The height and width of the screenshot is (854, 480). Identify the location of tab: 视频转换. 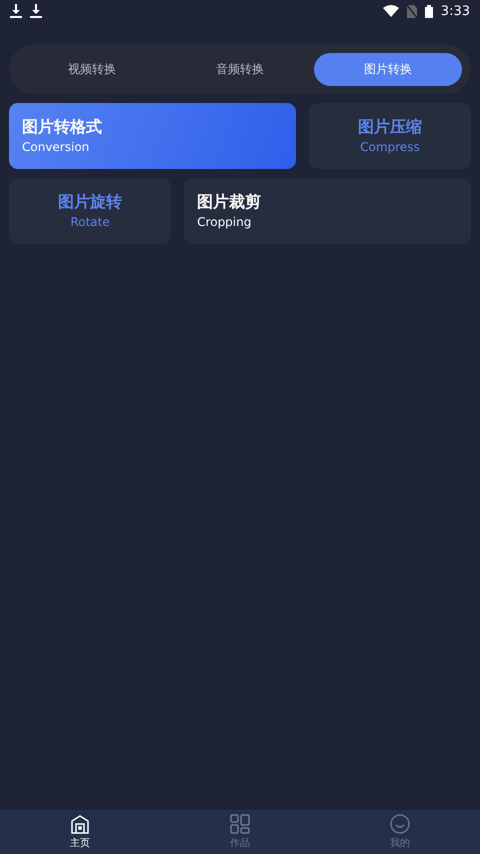
(92, 69).